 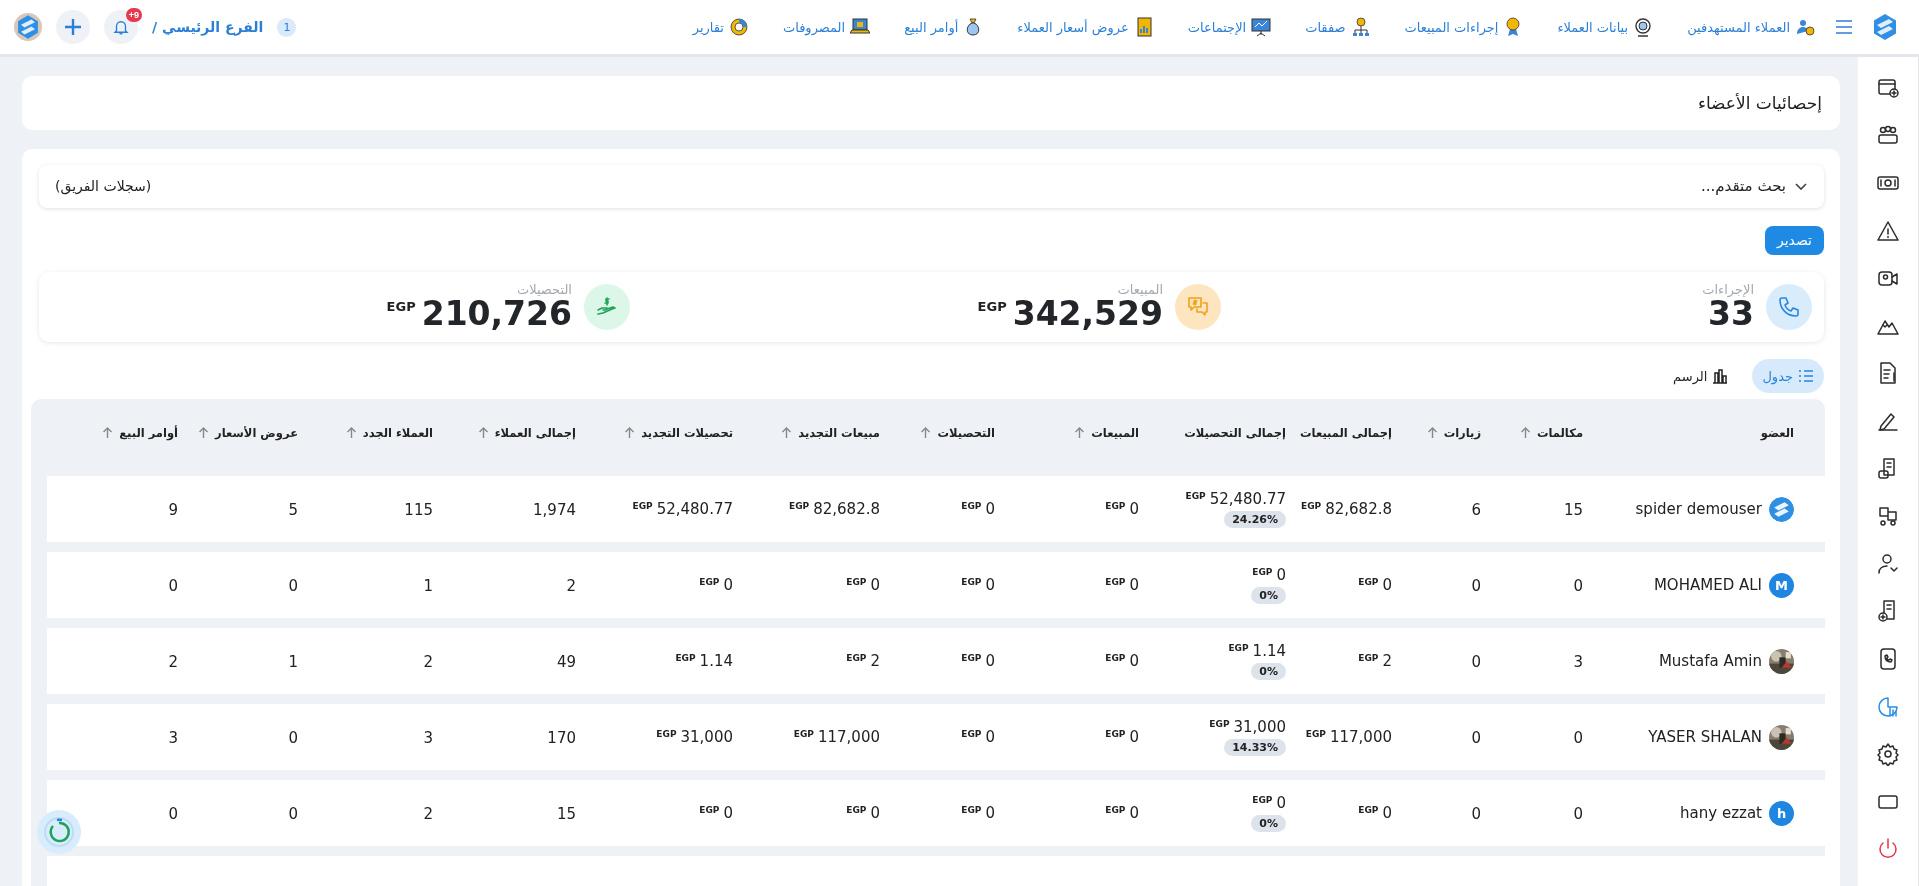 I want to click on stat-label: الإجراءات, so click(x=1728, y=289).